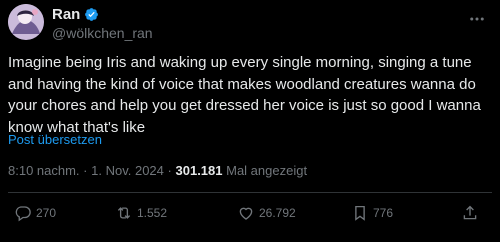 This screenshot has width=500, height=242. I want to click on avatar, so click(26, 22).